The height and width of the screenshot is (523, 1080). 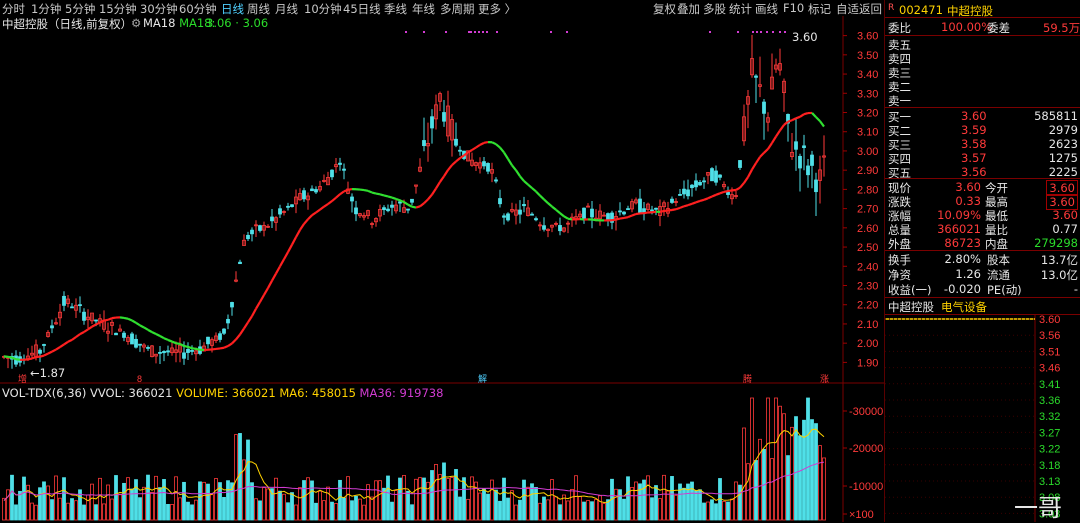 I want to click on volume-axis-label: -10000, so click(x=866, y=487).